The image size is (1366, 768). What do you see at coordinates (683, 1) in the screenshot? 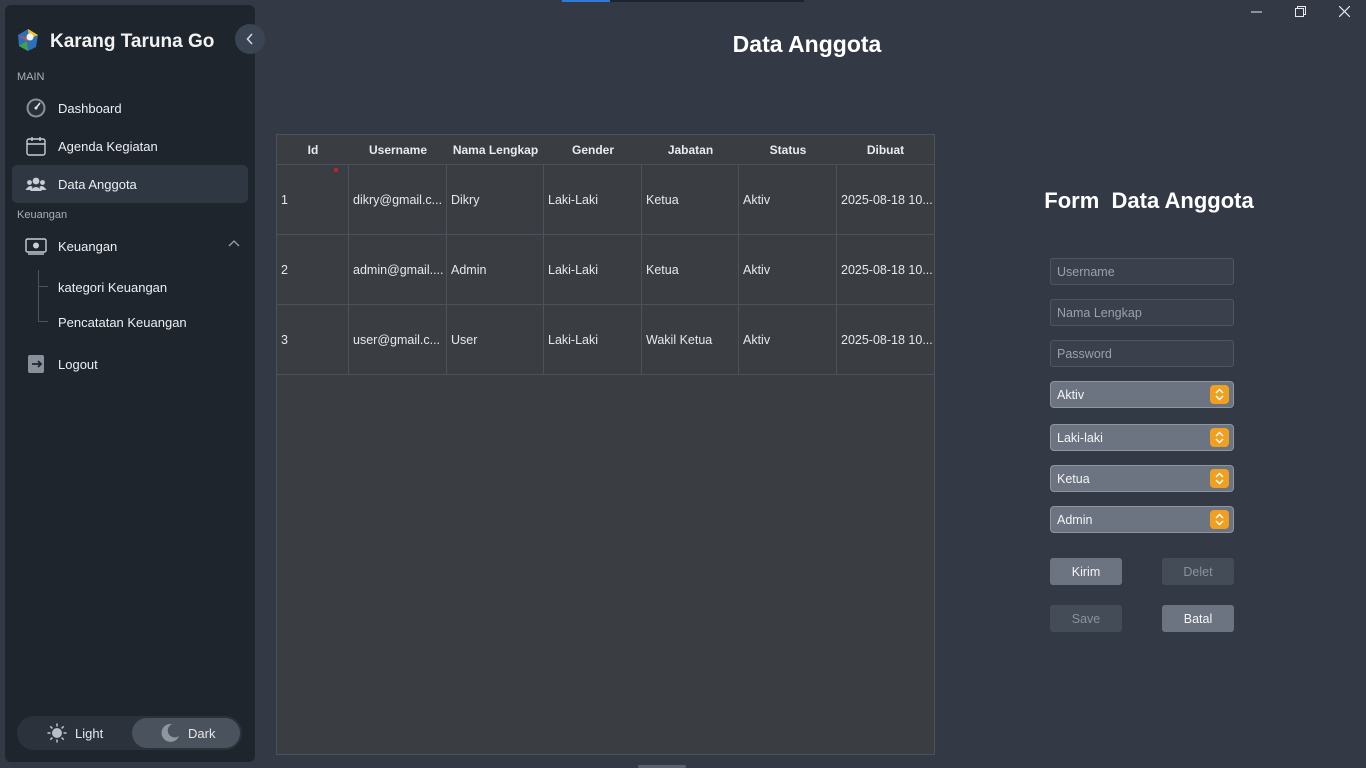
I see `top-progress-bar` at bounding box center [683, 1].